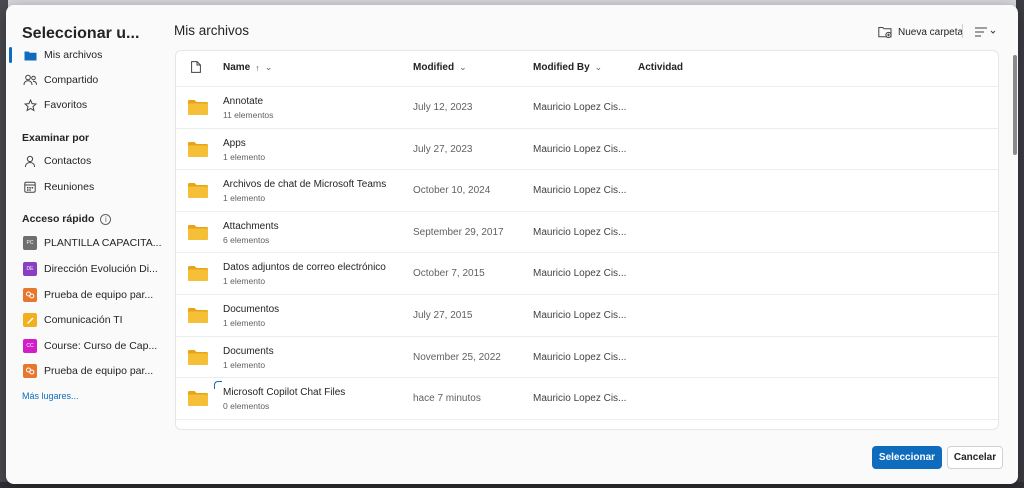  What do you see at coordinates (73, 55) in the screenshot?
I see `sidebar-item-label: Mis archivos` at bounding box center [73, 55].